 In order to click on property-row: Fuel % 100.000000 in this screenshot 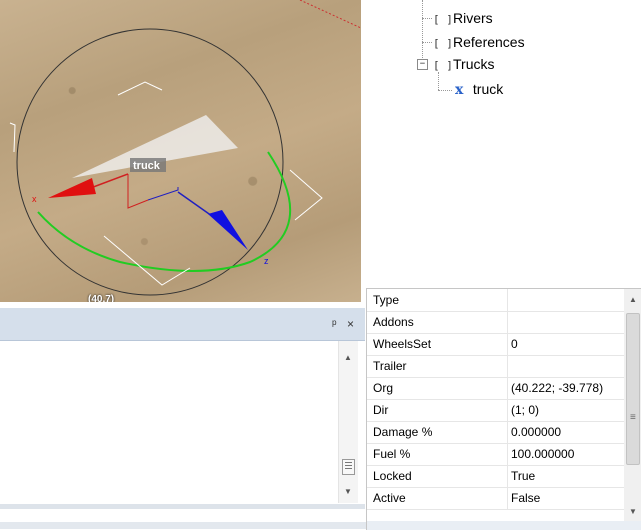, I will do `click(495, 454)`.